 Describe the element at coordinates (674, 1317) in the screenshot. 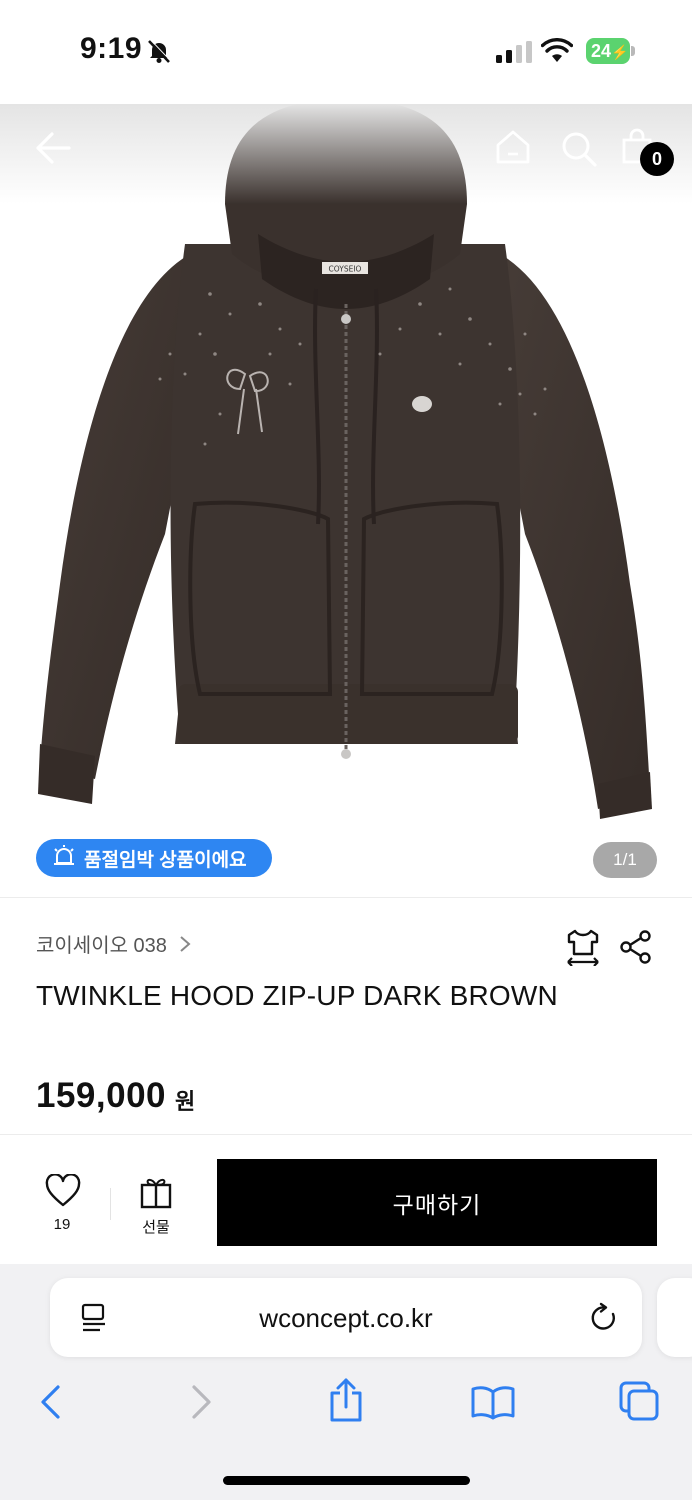

I see `next-tab-preview` at that location.